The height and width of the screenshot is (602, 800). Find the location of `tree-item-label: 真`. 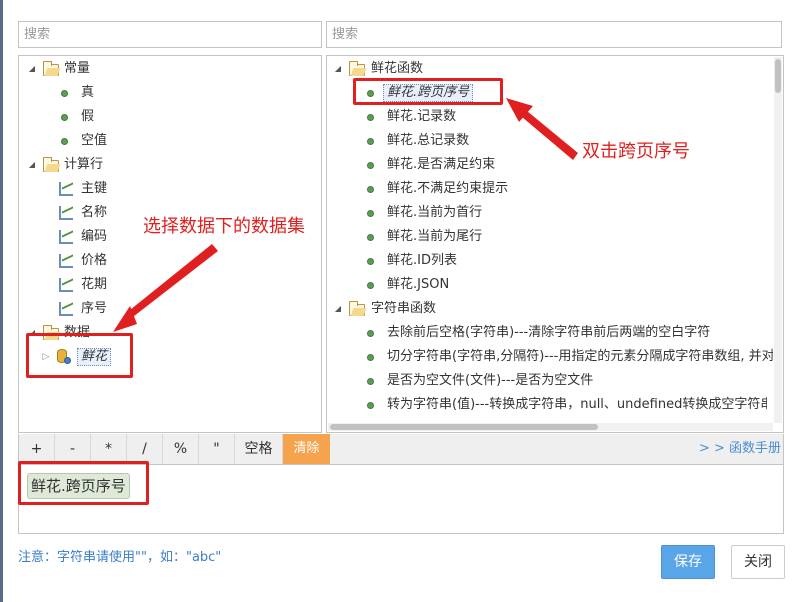

tree-item-label: 真 is located at coordinates (88, 92).